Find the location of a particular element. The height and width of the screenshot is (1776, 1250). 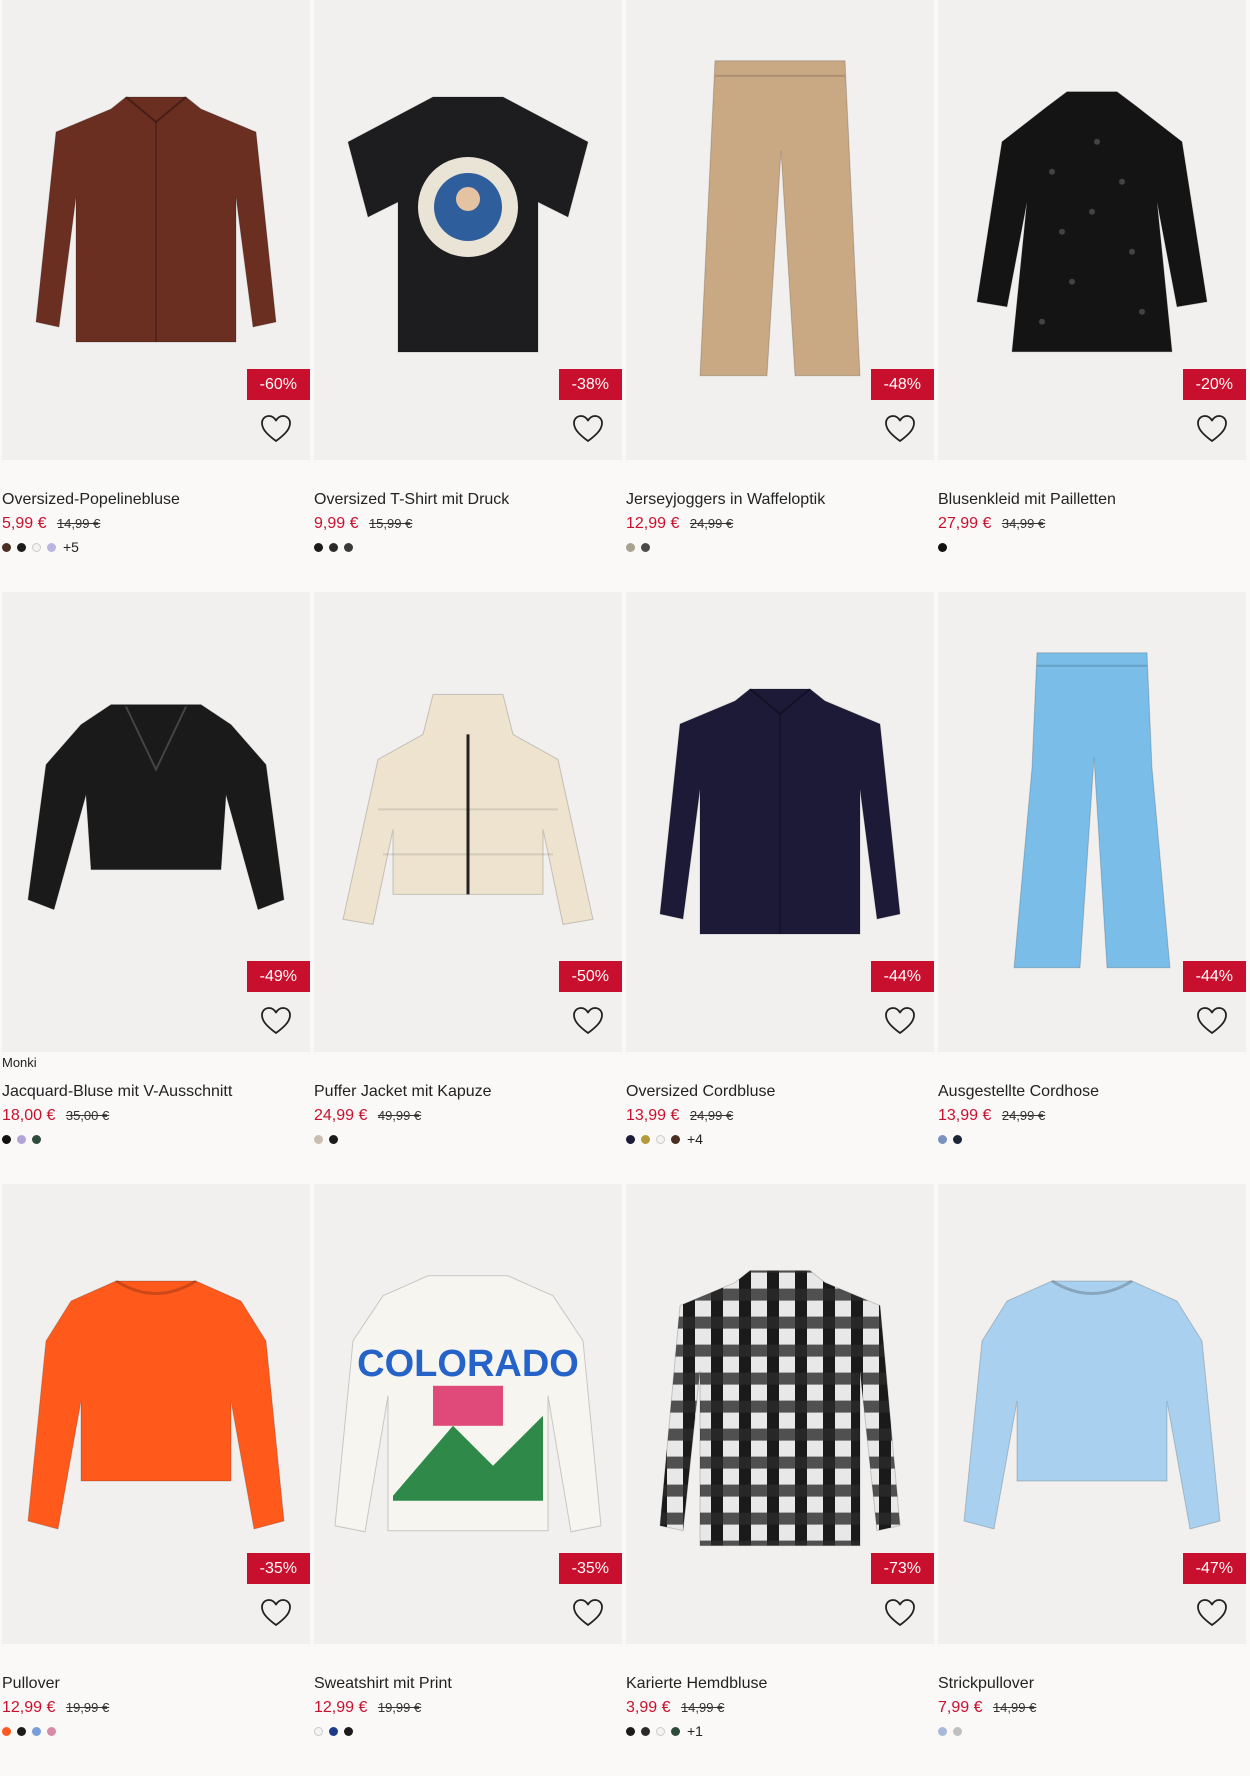

product-name: Ausgestellte Cordhose is located at coordinates (1092, 1092).